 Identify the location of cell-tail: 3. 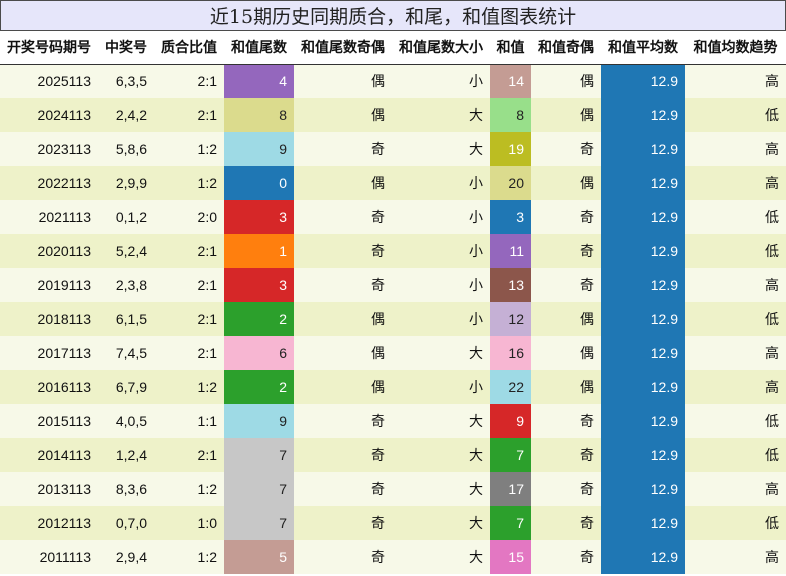
(259, 285).